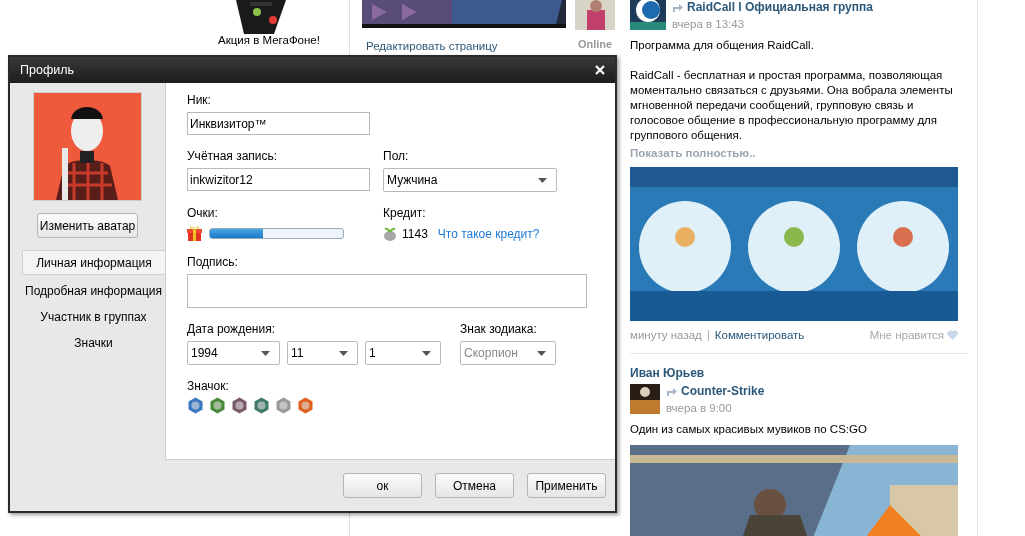 This screenshot has height=536, width=1025. I want to click on gender-dropdown: Мужчина, so click(470, 180).